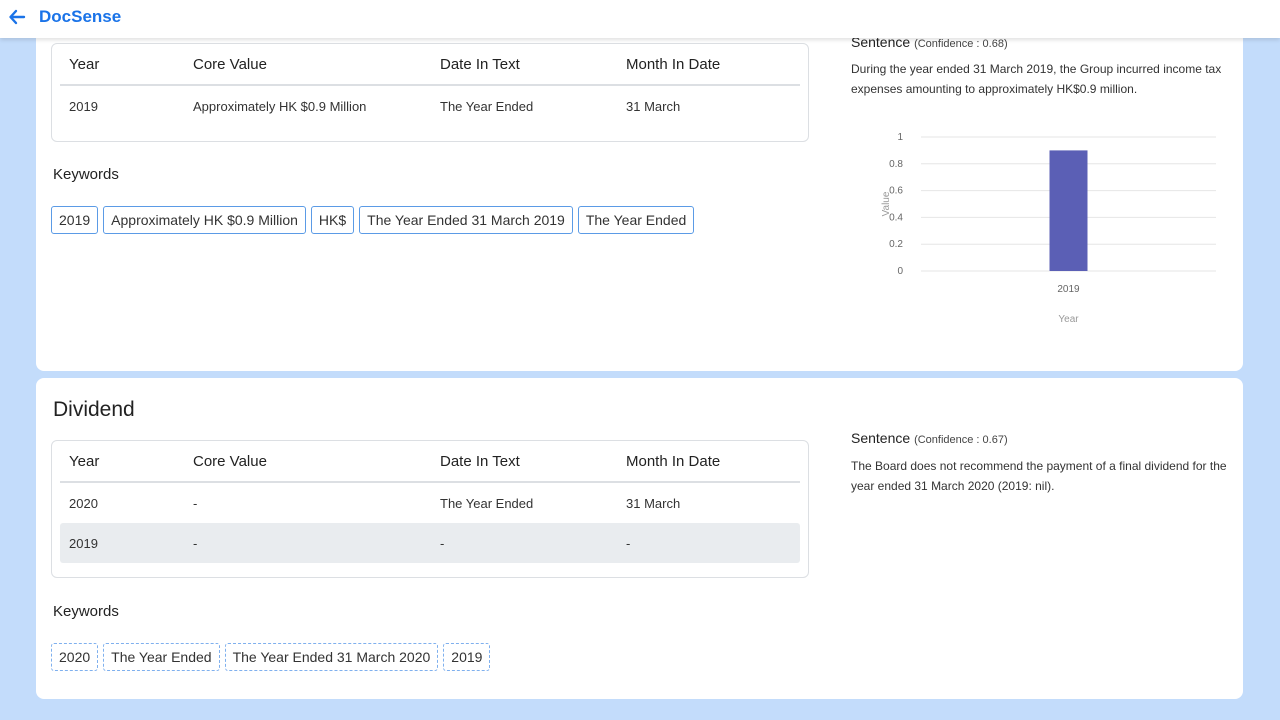  Describe the element at coordinates (466, 220) in the screenshot. I see `keyword-tag: The Year Ended 31 March 2019` at that location.